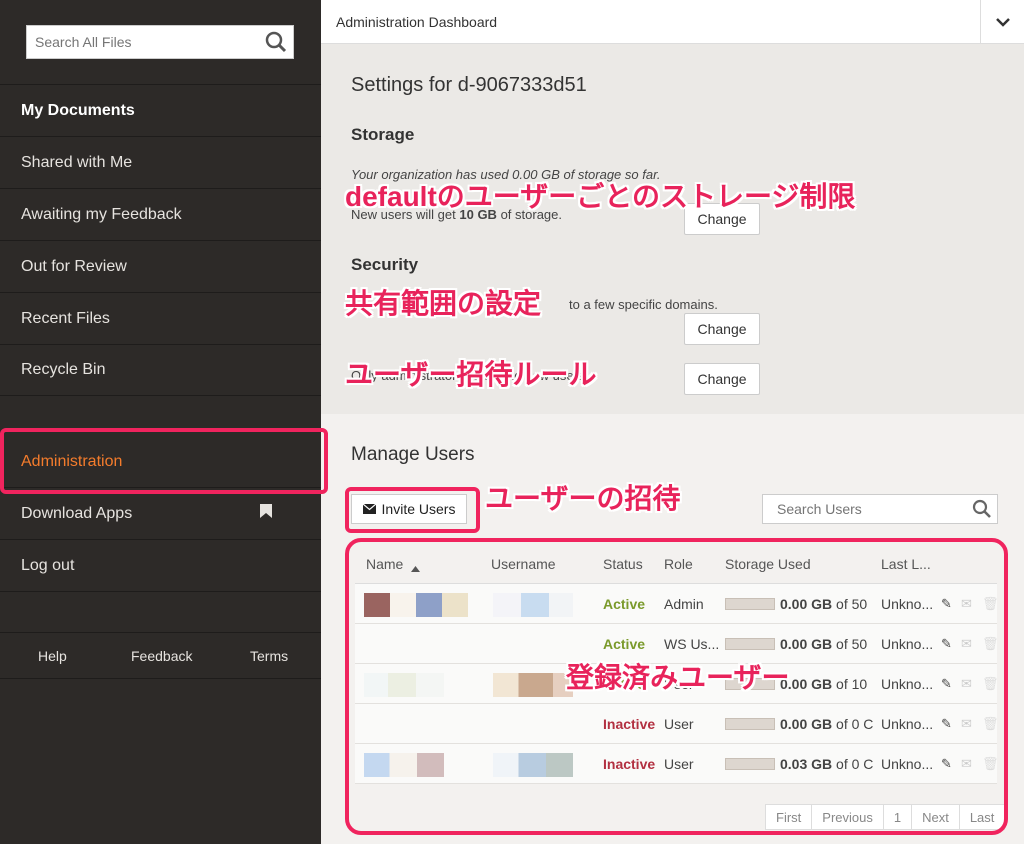 This screenshot has width=1024, height=844. Describe the element at coordinates (722, 329) in the screenshot. I see `sharing-change-button: Change` at that location.